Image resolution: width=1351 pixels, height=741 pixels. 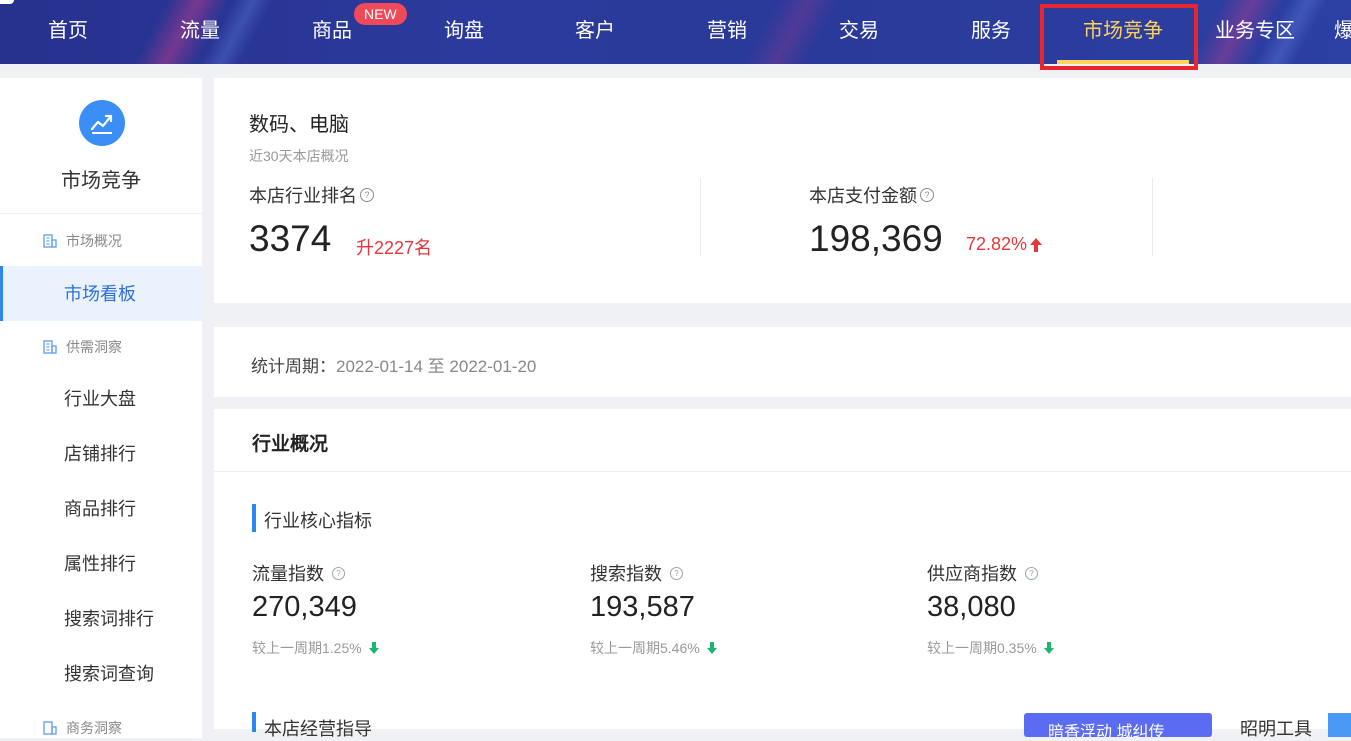 What do you see at coordinates (299, 156) in the screenshot?
I see `overview-subtitle: 近30天本店概况` at bounding box center [299, 156].